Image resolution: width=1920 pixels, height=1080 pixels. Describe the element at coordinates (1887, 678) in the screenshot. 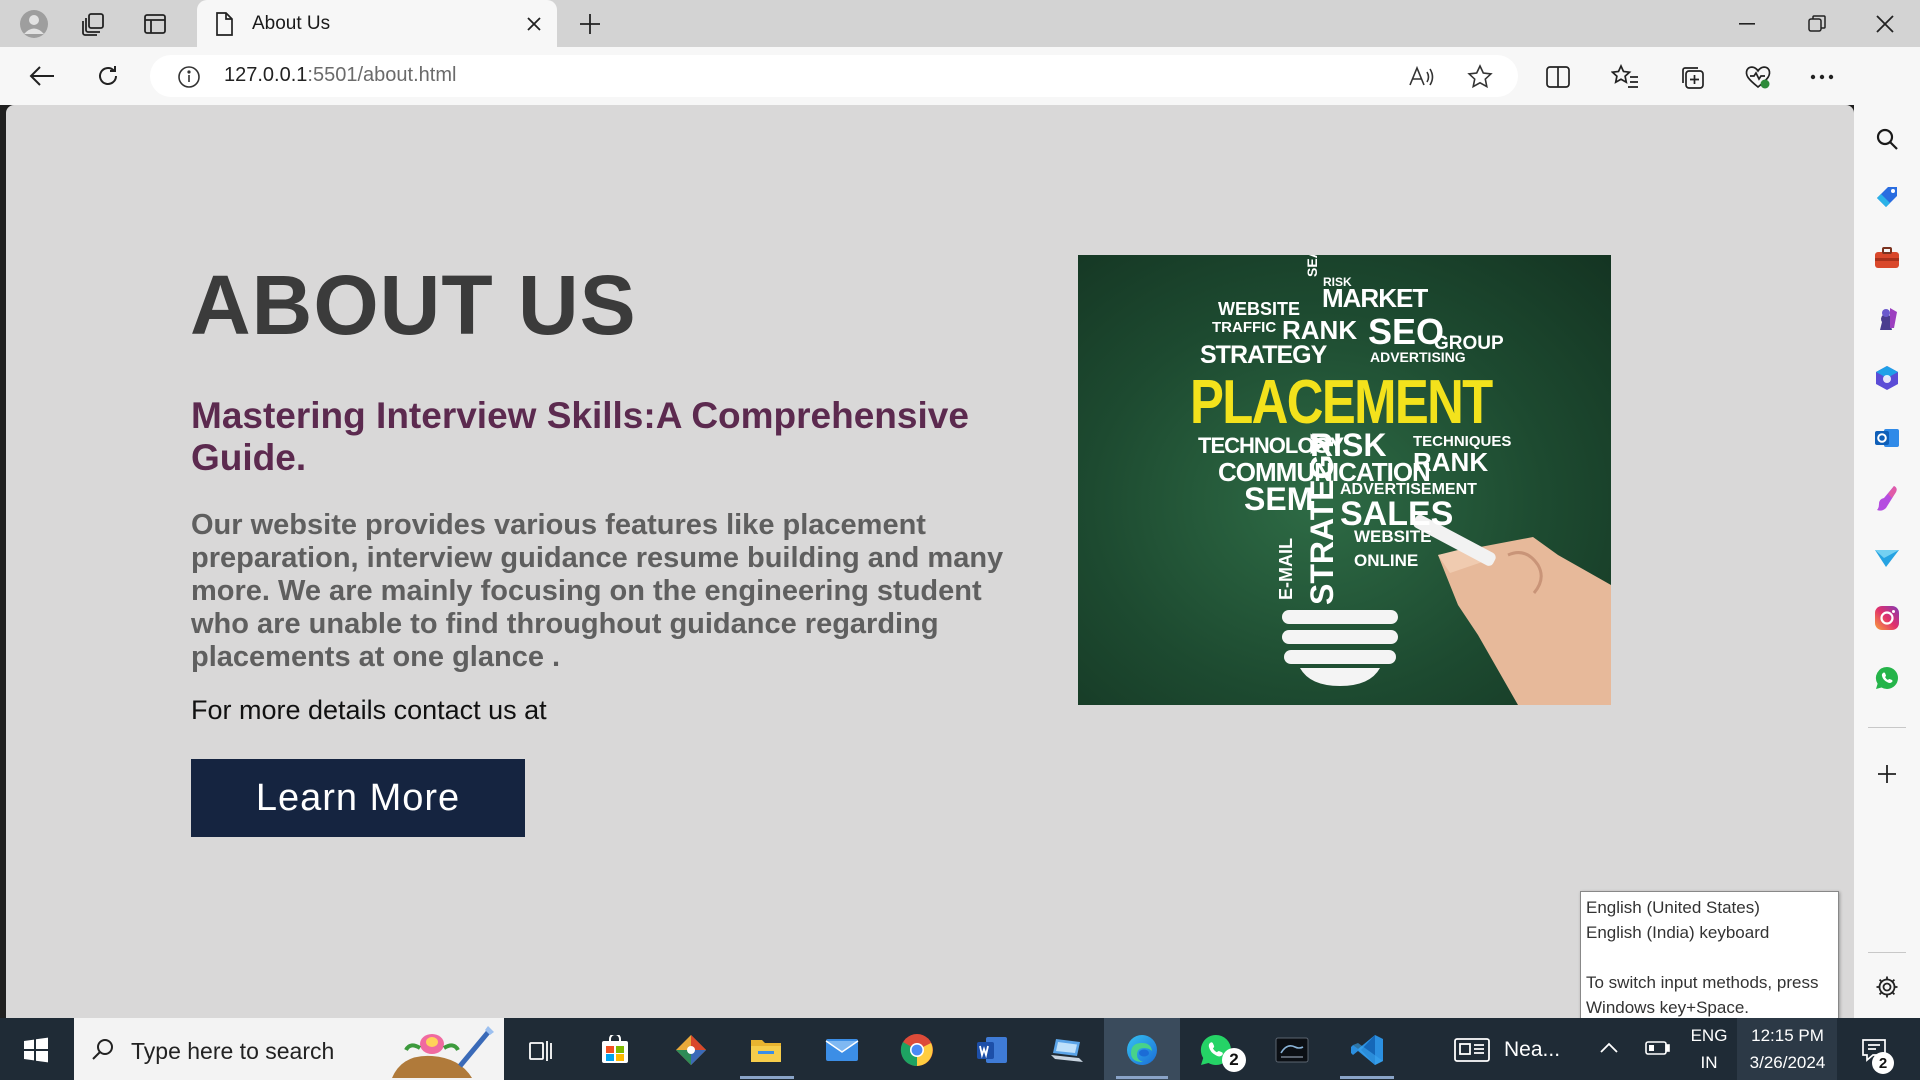

I see `whatsapp-icon` at that location.